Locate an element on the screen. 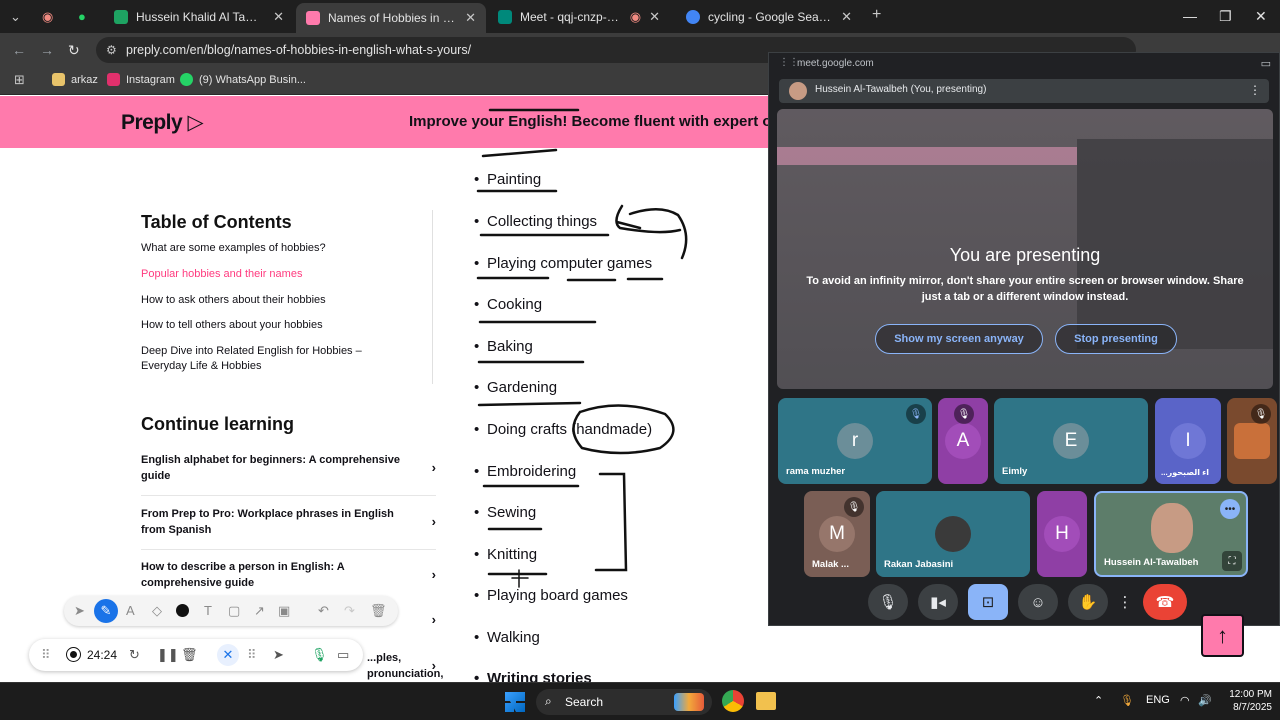 The width and height of the screenshot is (1280, 720). microphone-button: 🎙 is located at coordinates (888, 602).